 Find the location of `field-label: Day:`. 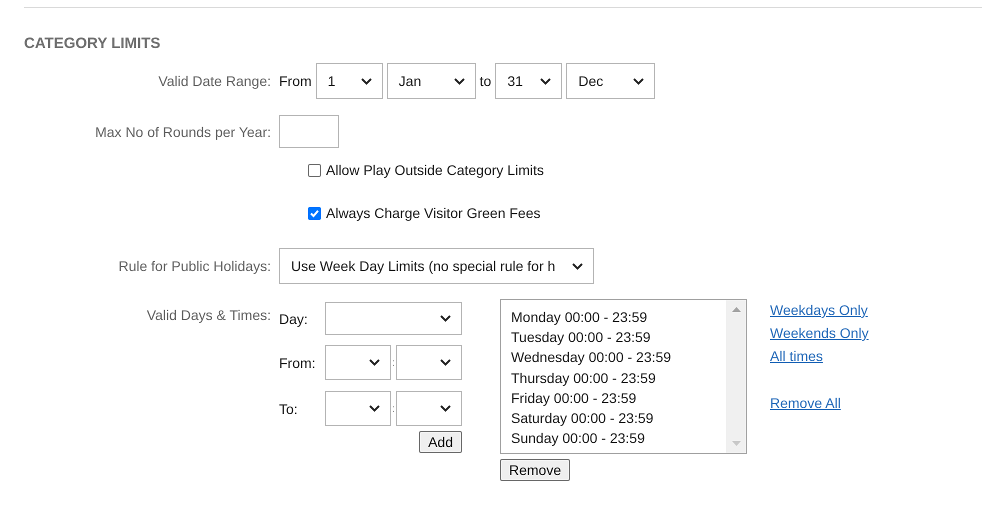

field-label: Day: is located at coordinates (294, 318).